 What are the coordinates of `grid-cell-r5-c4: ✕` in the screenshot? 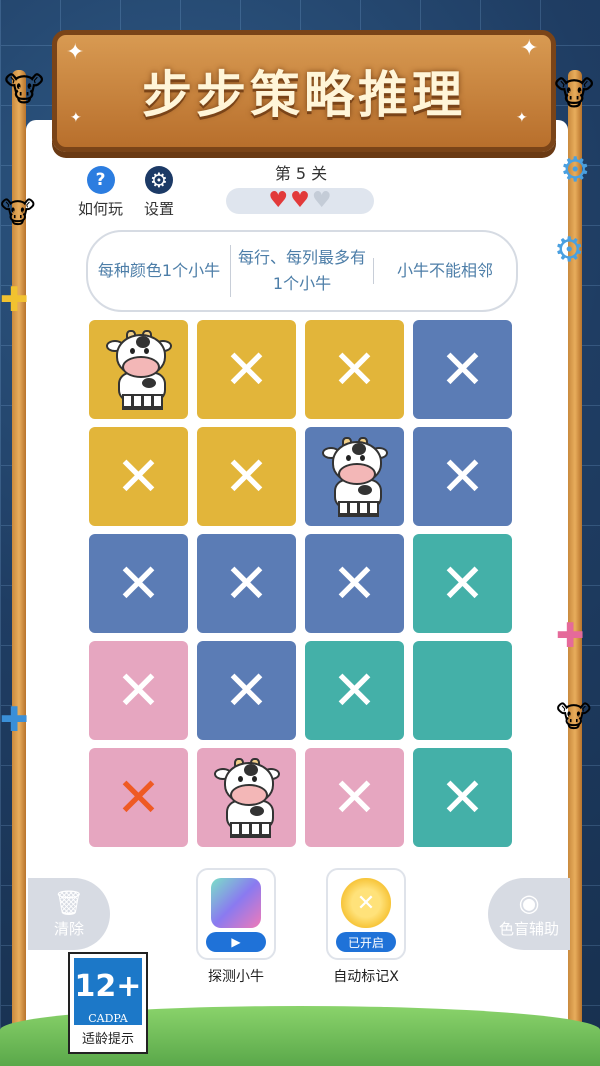 It's located at (462, 797).